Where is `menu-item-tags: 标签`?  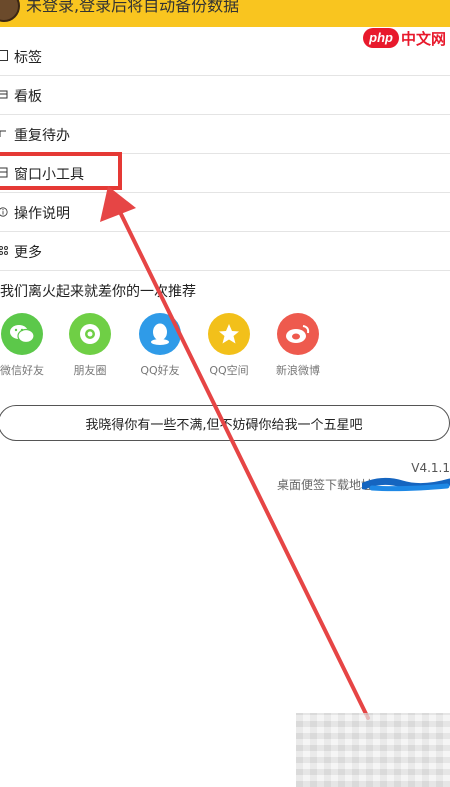 menu-item-tags: 标签 is located at coordinates (225, 56).